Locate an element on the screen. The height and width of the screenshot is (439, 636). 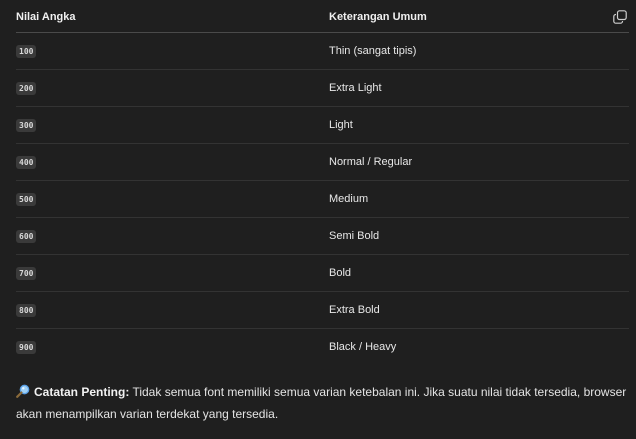
table-row: 900 Black / Heavy is located at coordinates (322, 347).